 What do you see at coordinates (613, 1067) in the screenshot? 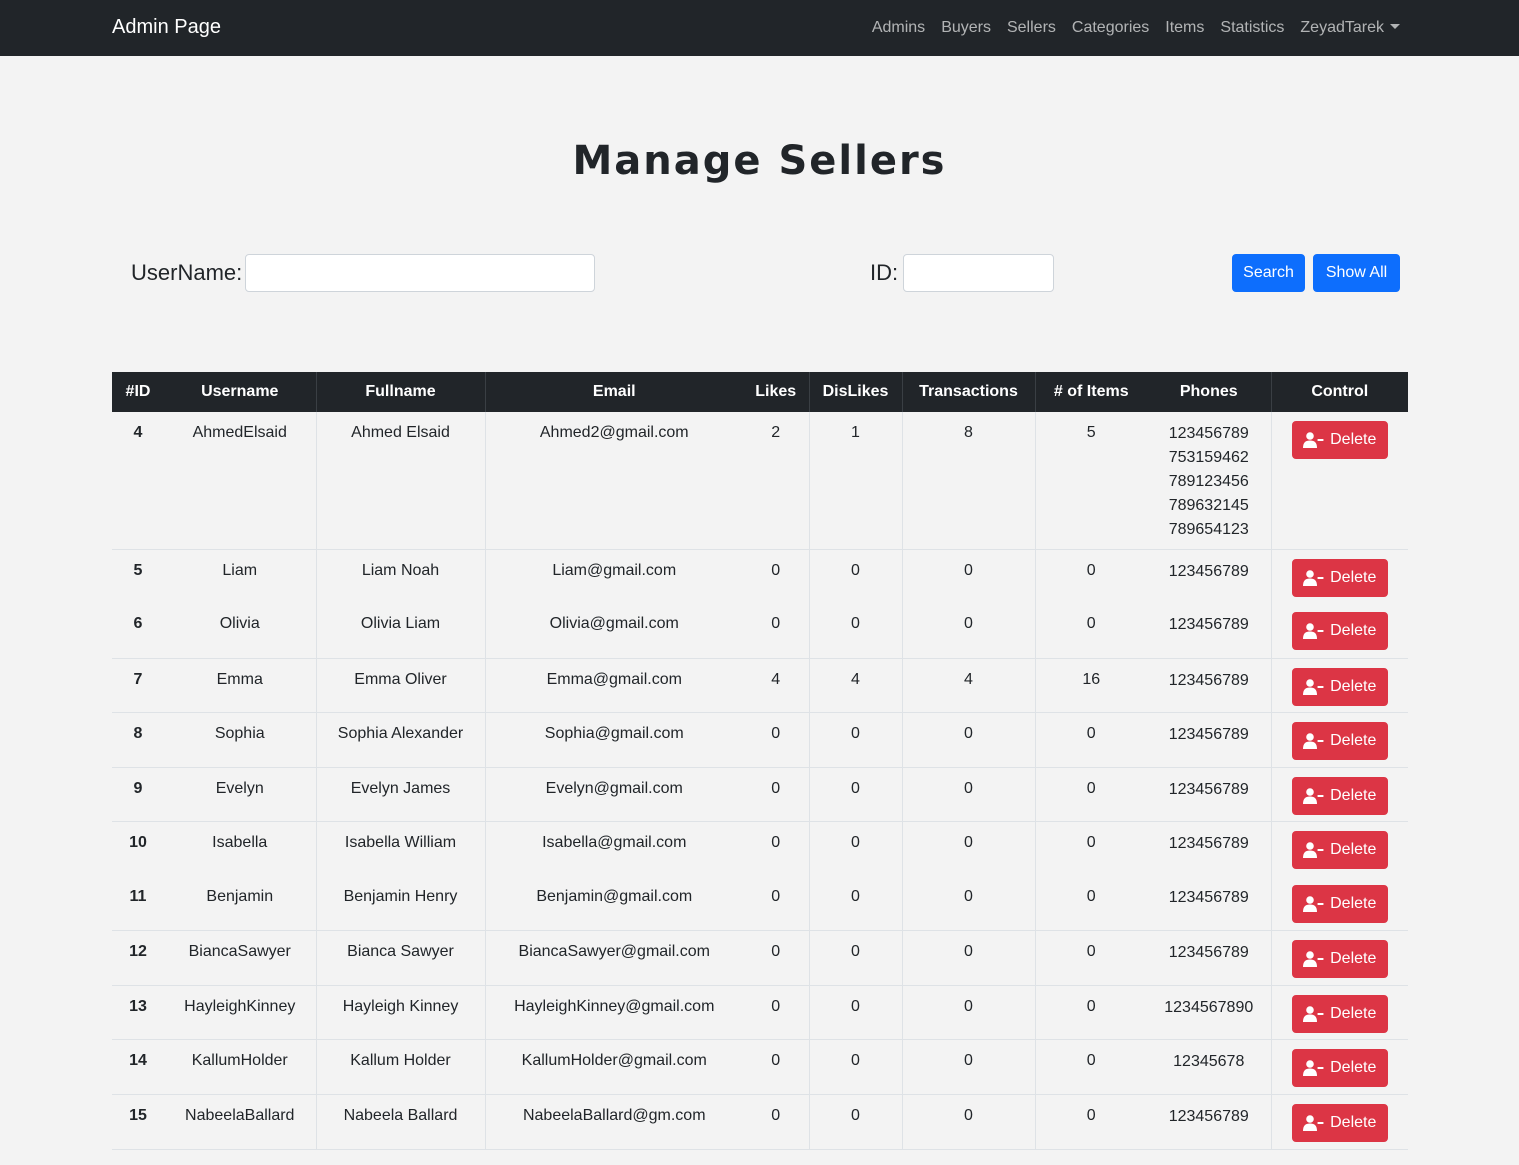
I see `cell-email: KallumHolder@gmail.com` at bounding box center [613, 1067].